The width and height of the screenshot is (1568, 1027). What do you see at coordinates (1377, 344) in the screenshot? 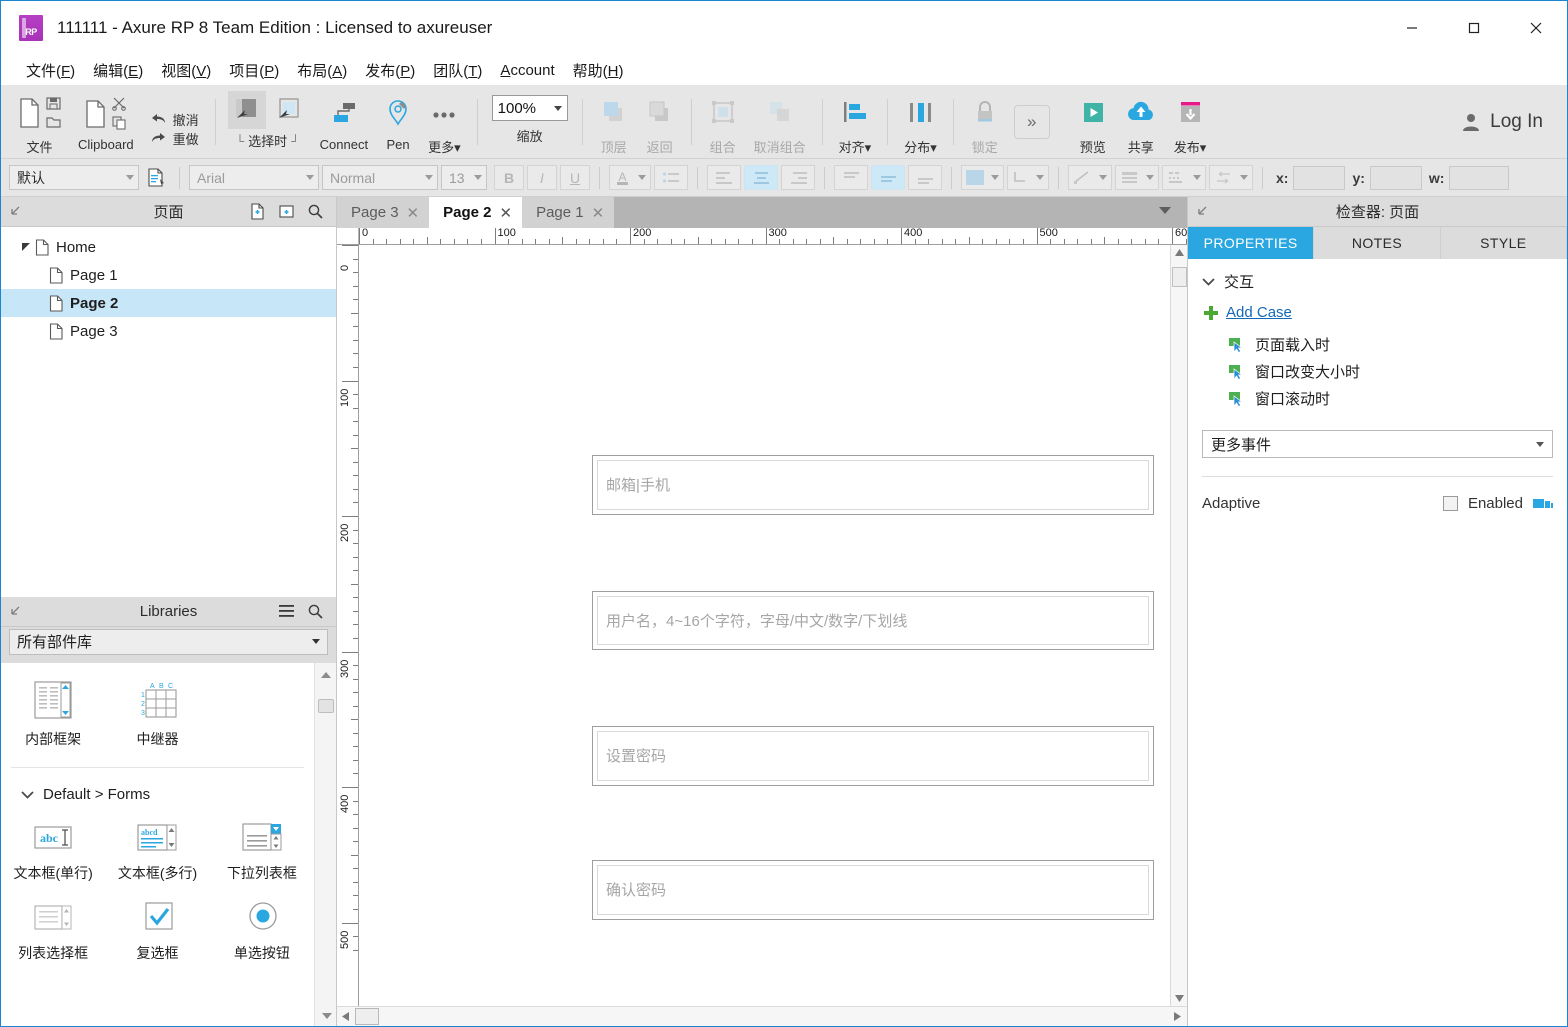
I see `event-row: 页面载入时` at bounding box center [1377, 344].